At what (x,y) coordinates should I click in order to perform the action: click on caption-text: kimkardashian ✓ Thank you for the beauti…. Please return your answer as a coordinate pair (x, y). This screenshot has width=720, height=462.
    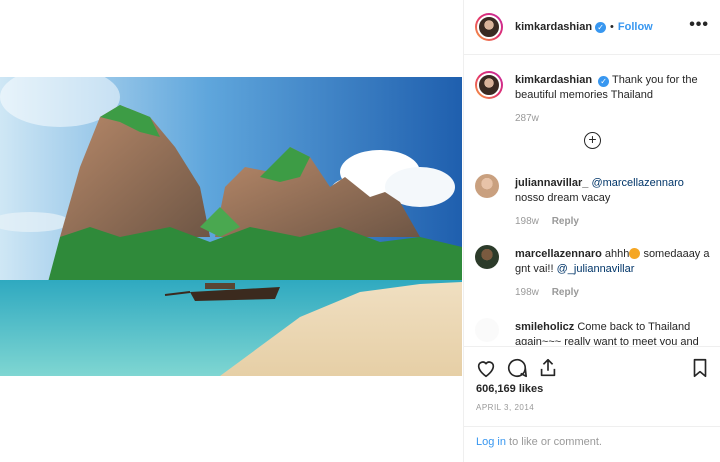
    Looking at the image, I should click on (612, 88).